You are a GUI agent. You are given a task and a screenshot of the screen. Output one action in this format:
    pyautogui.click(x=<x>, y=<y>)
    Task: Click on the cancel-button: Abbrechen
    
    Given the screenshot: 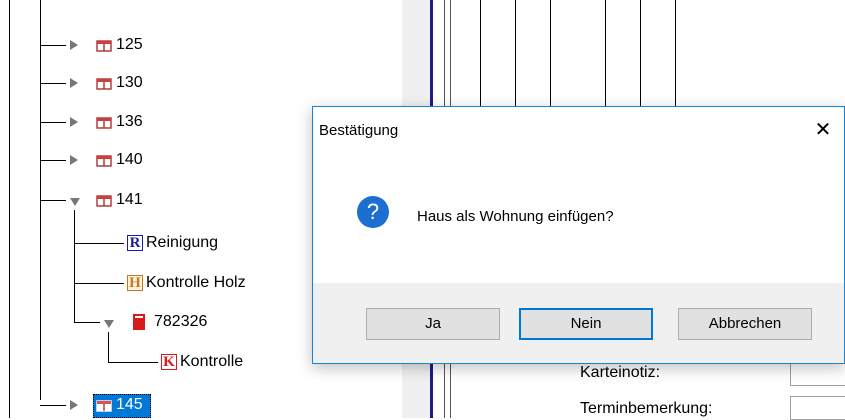 What is the action you would take?
    pyautogui.click(x=745, y=324)
    